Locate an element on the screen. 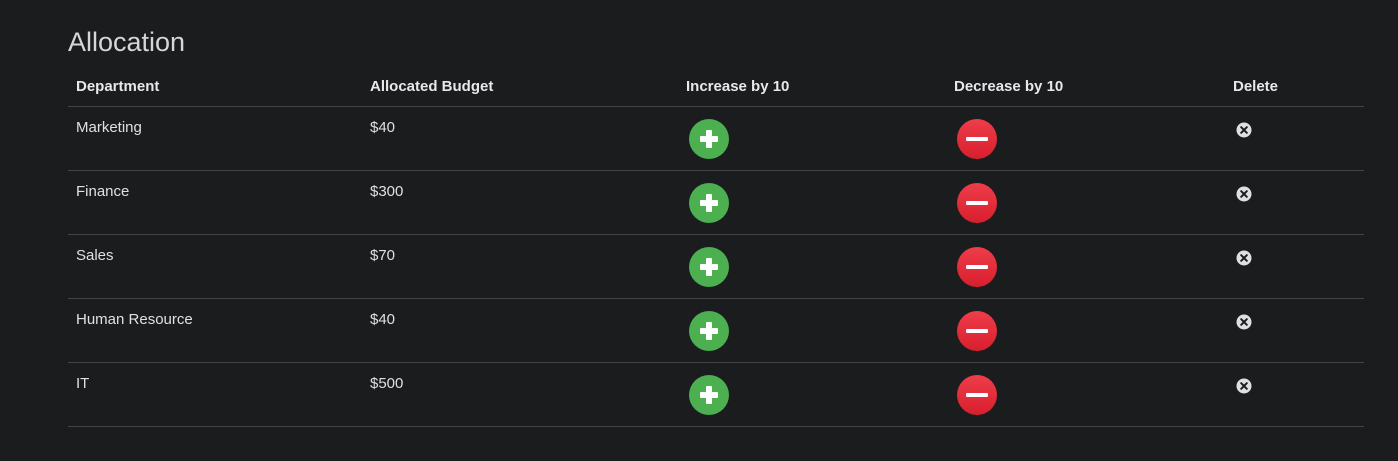  page-title: Allocation is located at coordinates (127, 42).